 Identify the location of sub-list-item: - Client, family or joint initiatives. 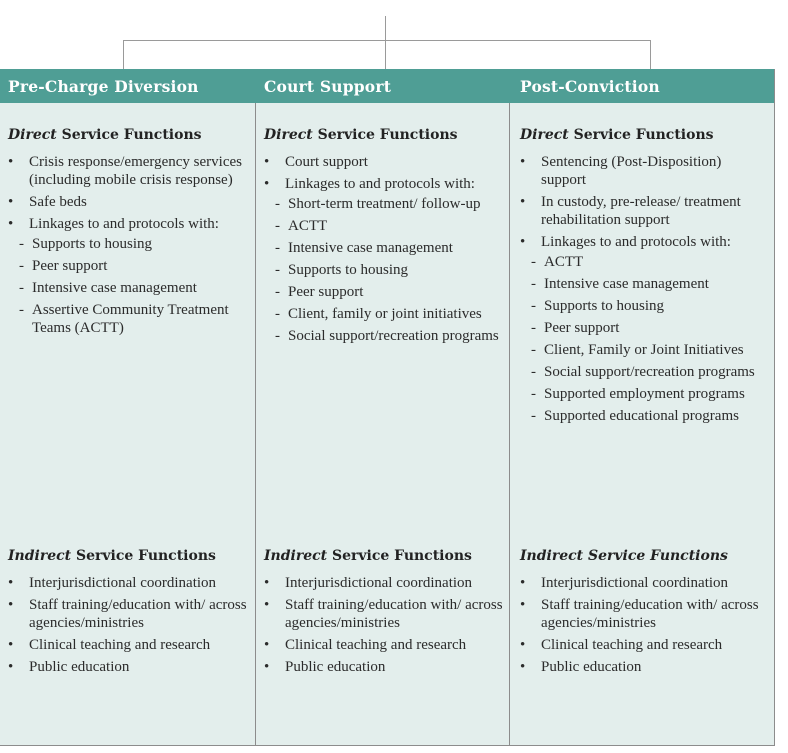
(390, 314).